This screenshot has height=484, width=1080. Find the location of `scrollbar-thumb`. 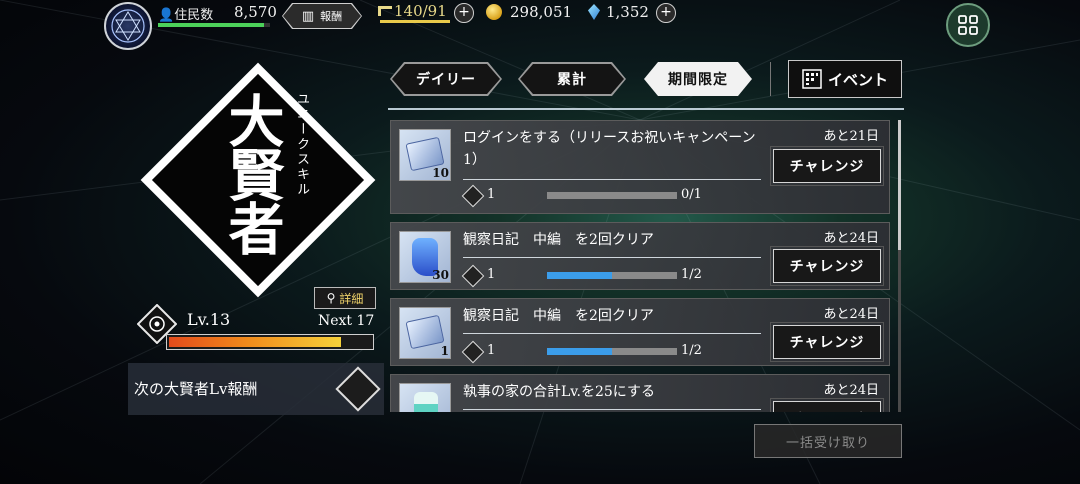

scrollbar-thumb is located at coordinates (899, 185).